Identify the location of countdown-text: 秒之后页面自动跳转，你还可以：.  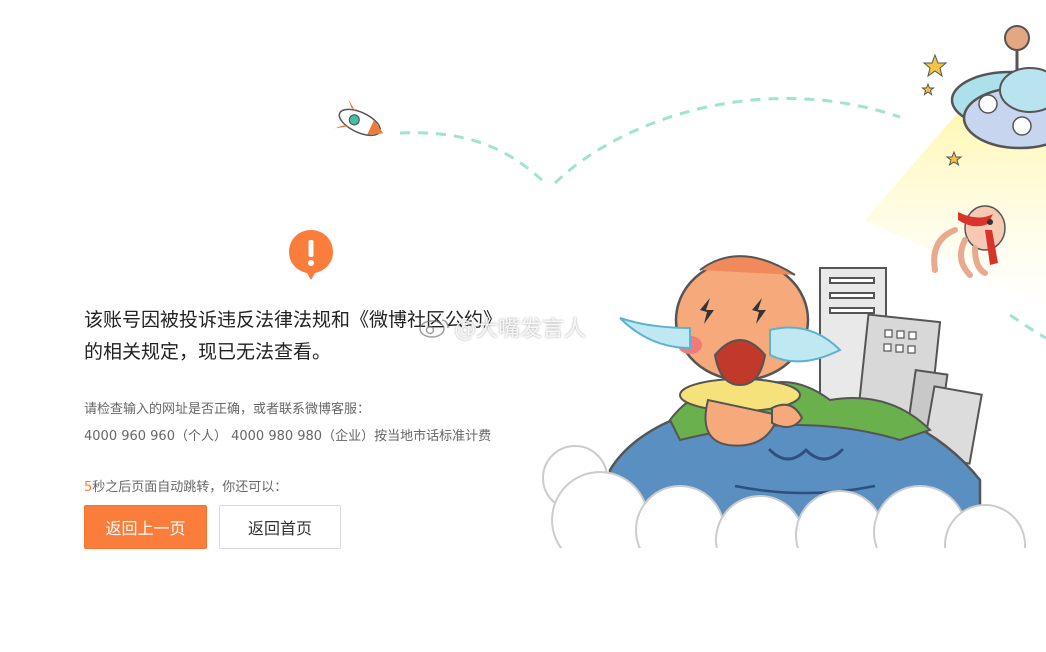
(190, 487).